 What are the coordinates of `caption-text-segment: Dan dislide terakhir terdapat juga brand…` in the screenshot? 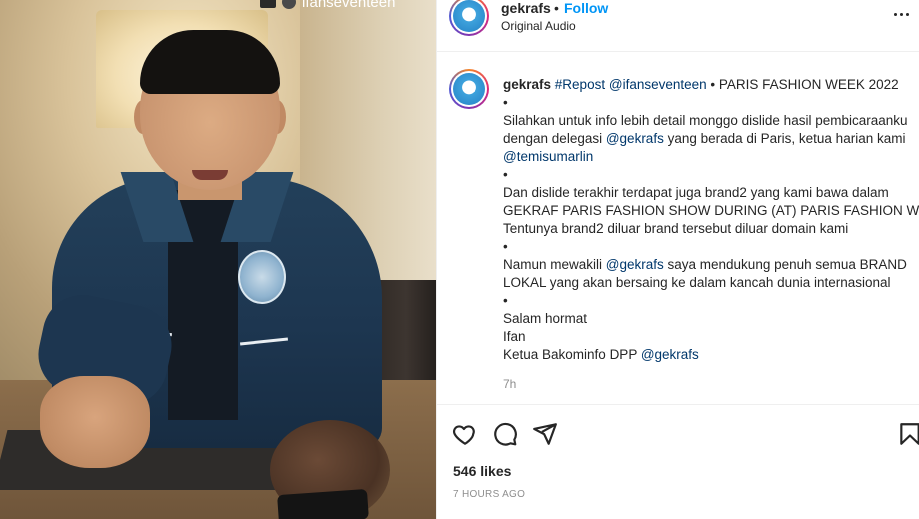 It's located at (696, 192).